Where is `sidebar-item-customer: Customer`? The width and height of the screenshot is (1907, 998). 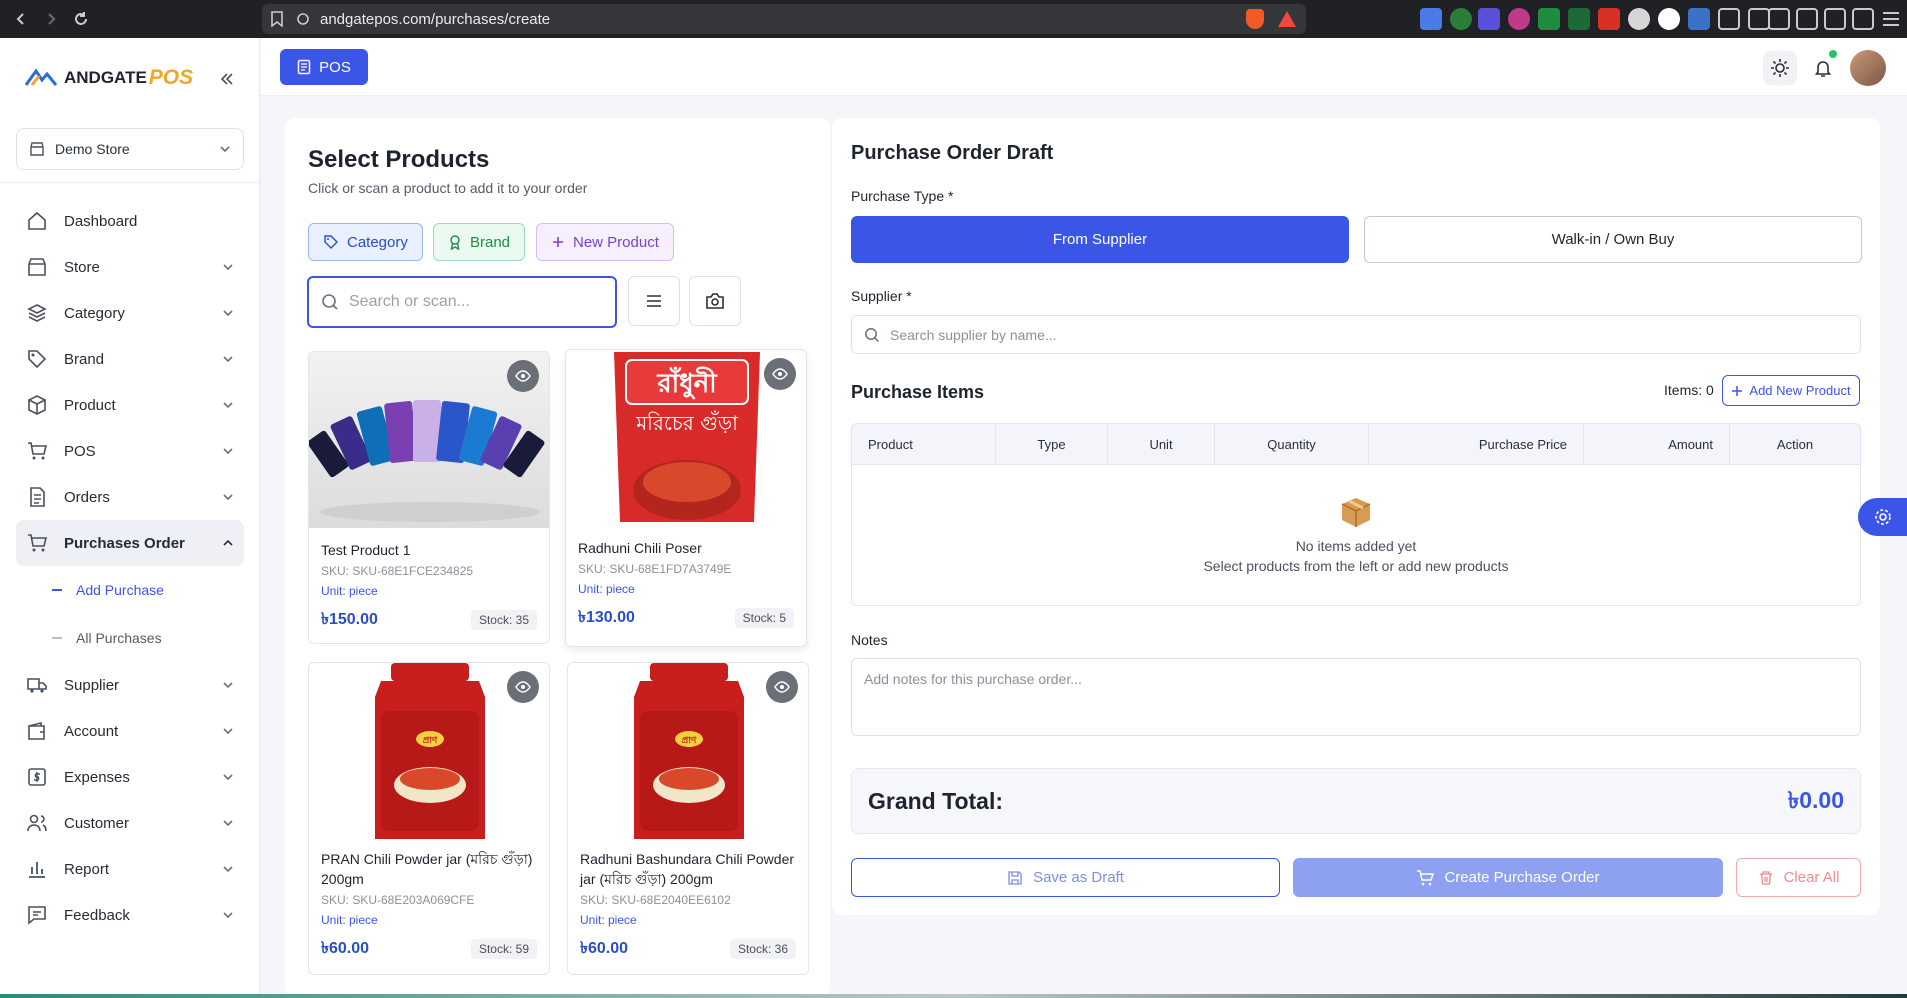
sidebar-item-customer: Customer is located at coordinates (130, 823).